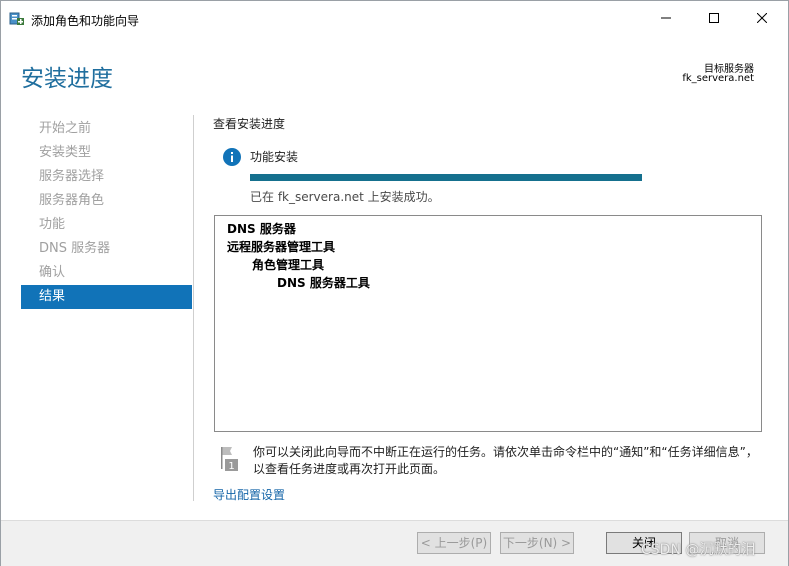  I want to click on minimize-button, so click(666, 18).